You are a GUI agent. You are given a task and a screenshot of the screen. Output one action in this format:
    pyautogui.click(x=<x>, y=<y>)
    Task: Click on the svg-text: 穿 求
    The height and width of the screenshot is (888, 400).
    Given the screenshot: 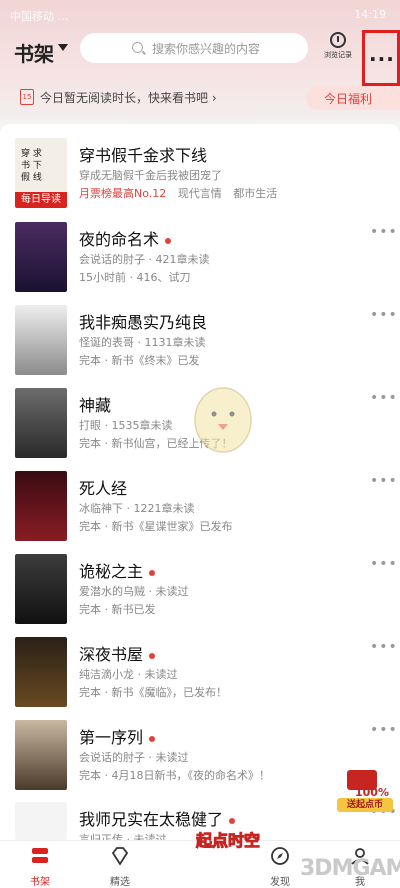 What is the action you would take?
    pyautogui.click(x=31, y=153)
    